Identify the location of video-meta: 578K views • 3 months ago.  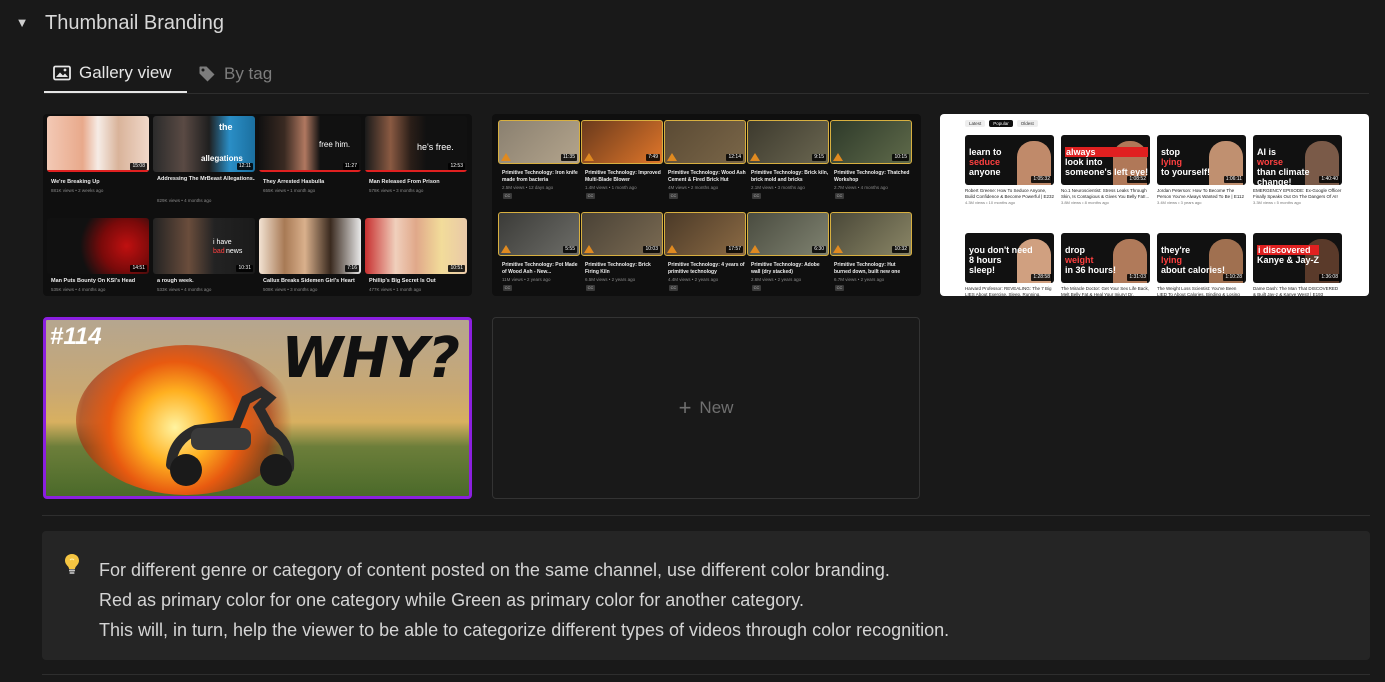
(396, 190).